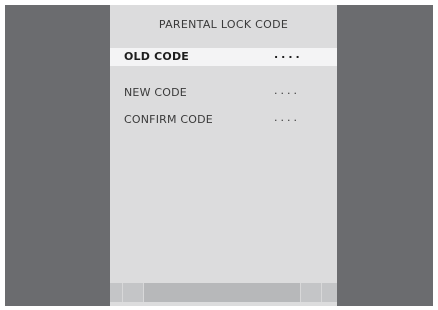 The image size is (438, 310). I want to click on menu-item-label: NEW CODE, so click(155, 92).